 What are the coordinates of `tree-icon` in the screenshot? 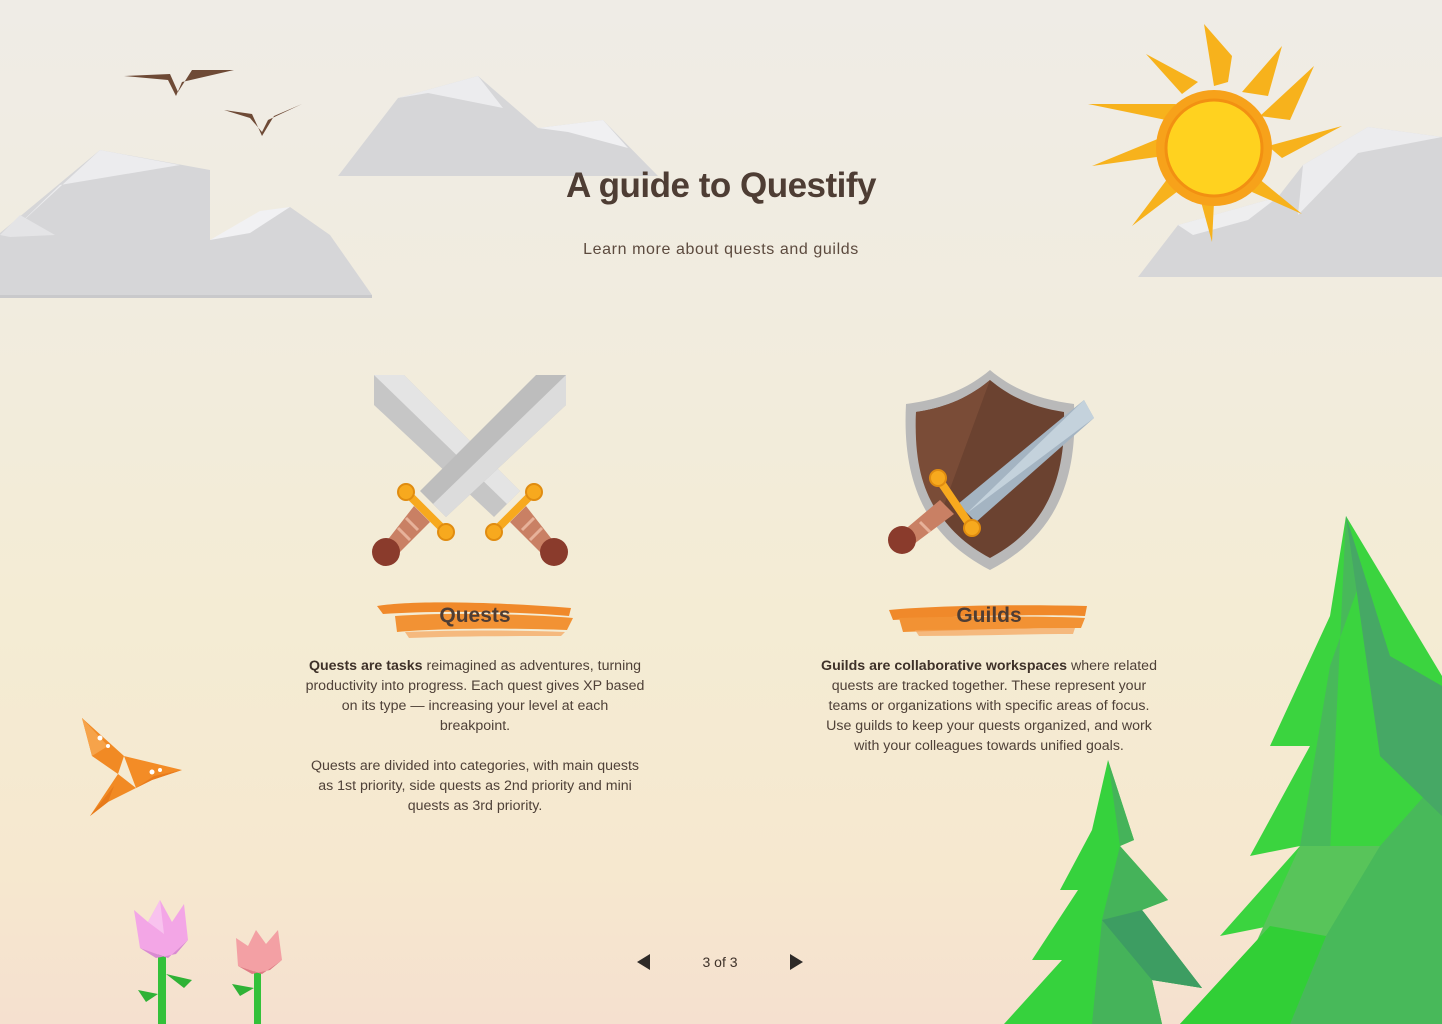 It's located at (1103, 892).